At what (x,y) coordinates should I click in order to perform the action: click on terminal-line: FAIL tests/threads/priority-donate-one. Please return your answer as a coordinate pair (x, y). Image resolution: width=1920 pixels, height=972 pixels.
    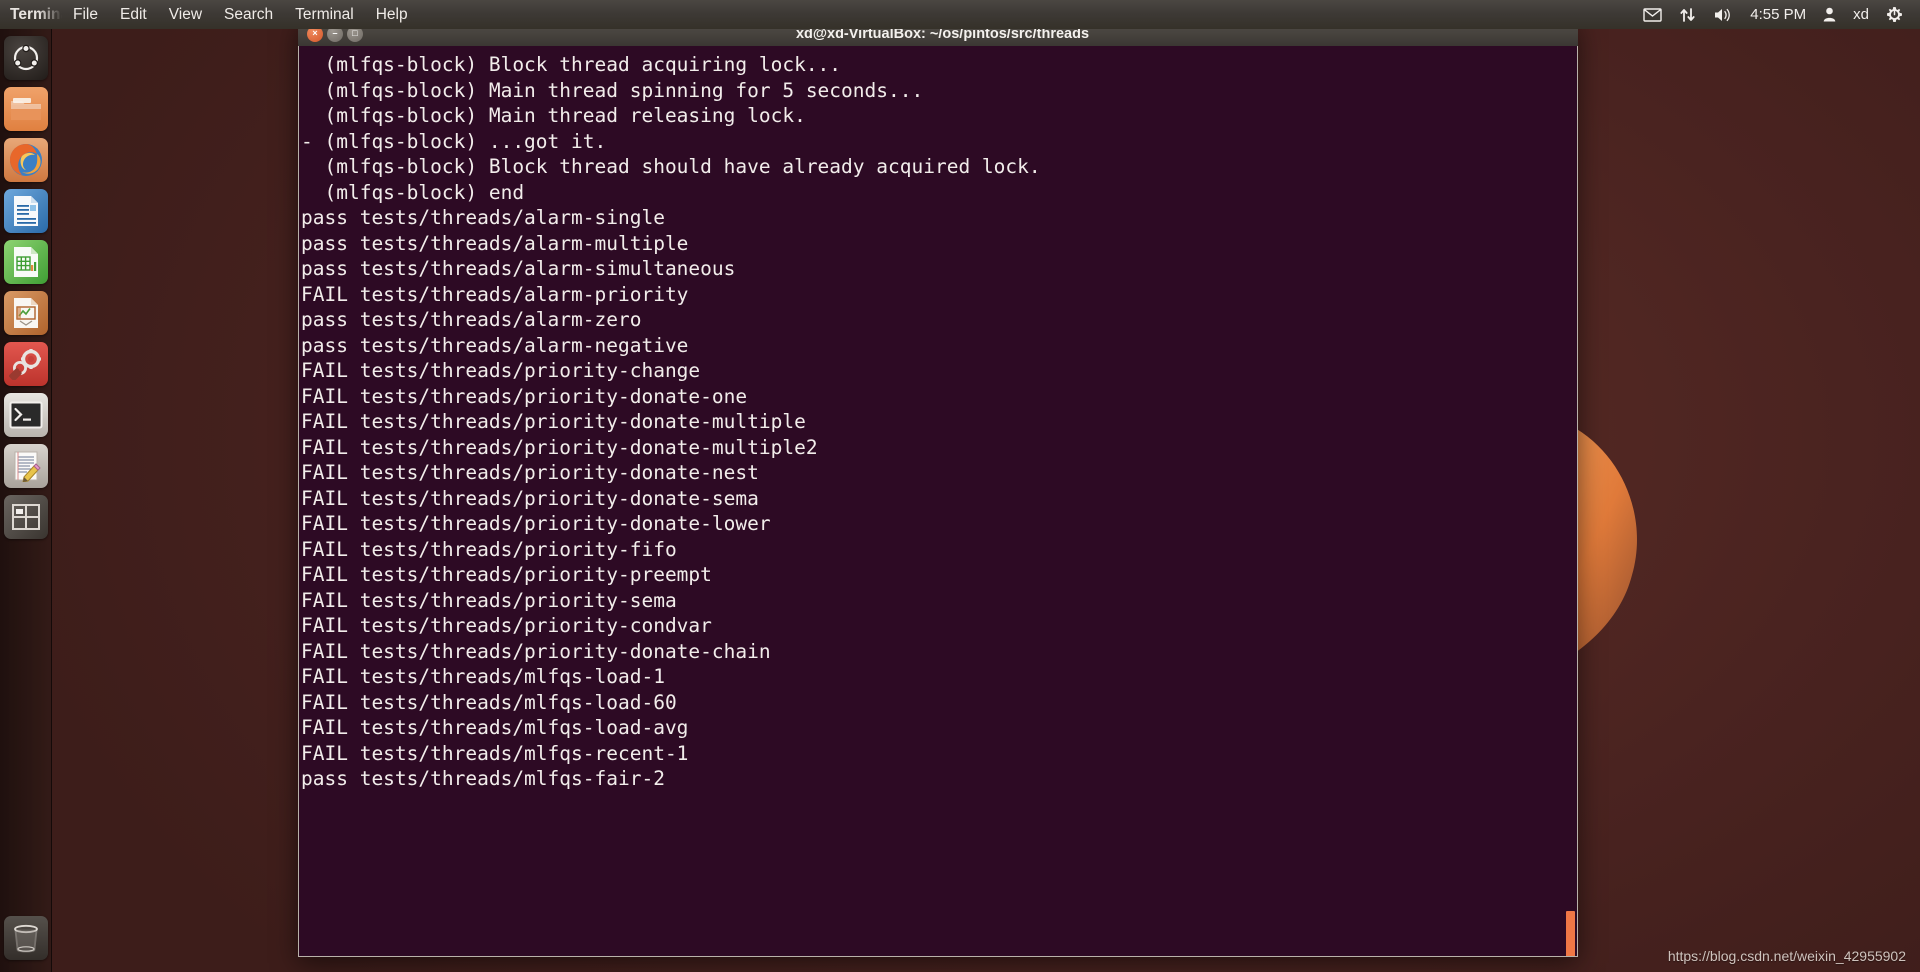
    Looking at the image, I should click on (524, 396).